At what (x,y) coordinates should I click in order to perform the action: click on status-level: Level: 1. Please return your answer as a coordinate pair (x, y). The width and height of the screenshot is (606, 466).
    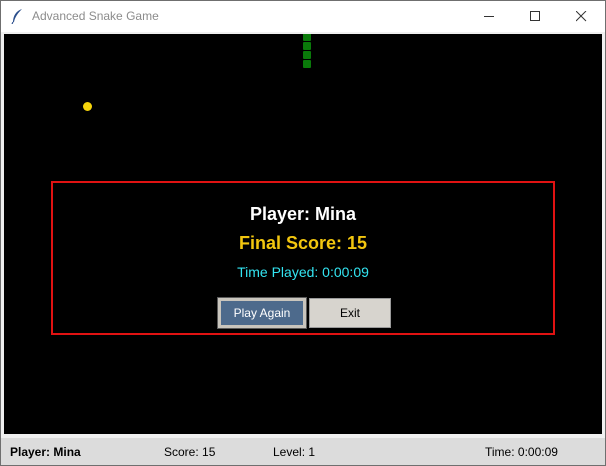
    Looking at the image, I should click on (294, 452).